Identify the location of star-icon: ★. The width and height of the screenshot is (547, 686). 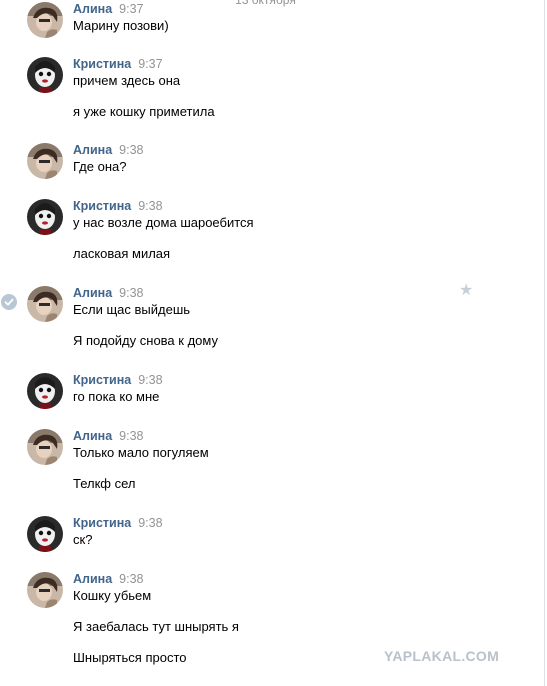
(466, 291).